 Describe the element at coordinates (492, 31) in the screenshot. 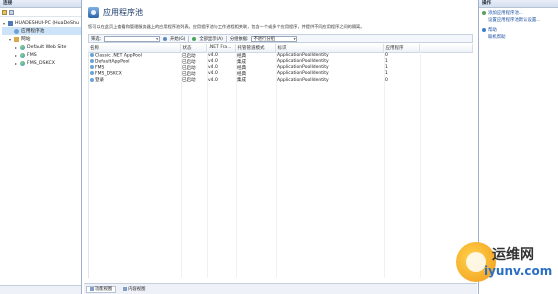

I see `action-label: 帮助` at that location.